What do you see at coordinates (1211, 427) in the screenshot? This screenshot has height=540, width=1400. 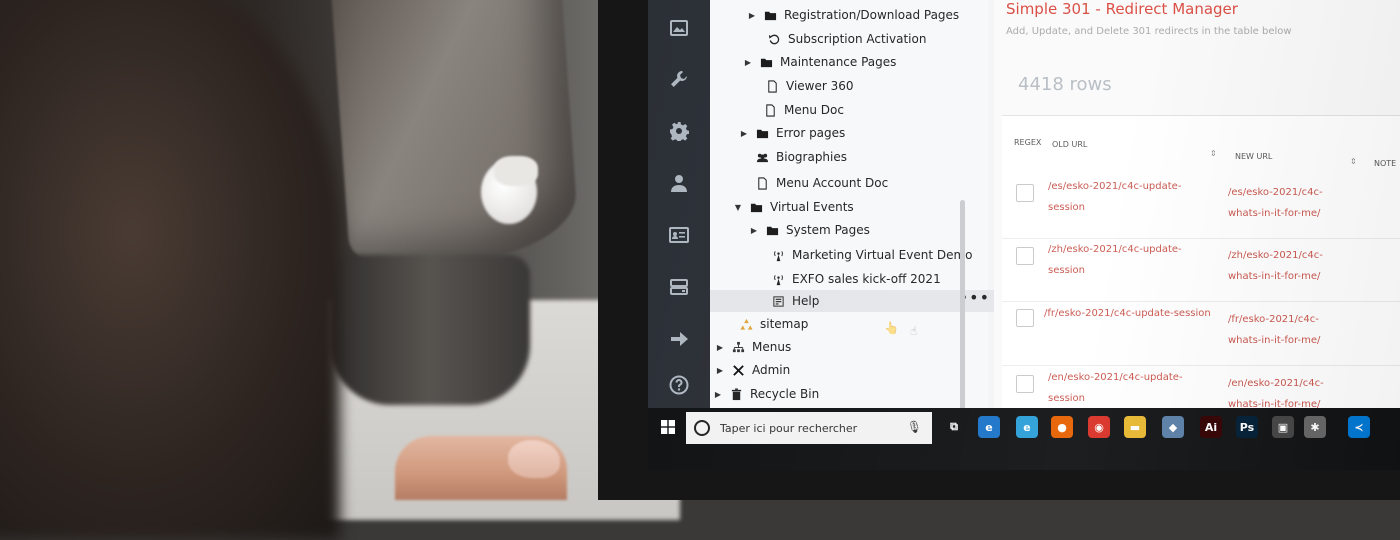 I see `acrobat-icon: Ai` at bounding box center [1211, 427].